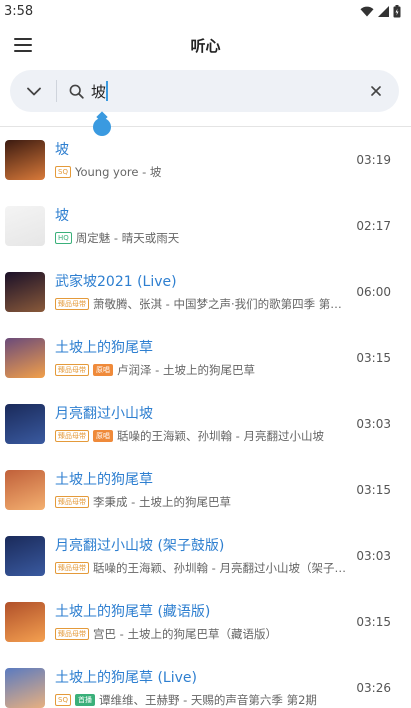 Image resolution: width=411 pixels, height=708 pixels. I want to click on song-meta: 臻品母带 原唱 聒噪的王海颖、孙圳翰 - 月亮翻过小山坡, so click(201, 436).